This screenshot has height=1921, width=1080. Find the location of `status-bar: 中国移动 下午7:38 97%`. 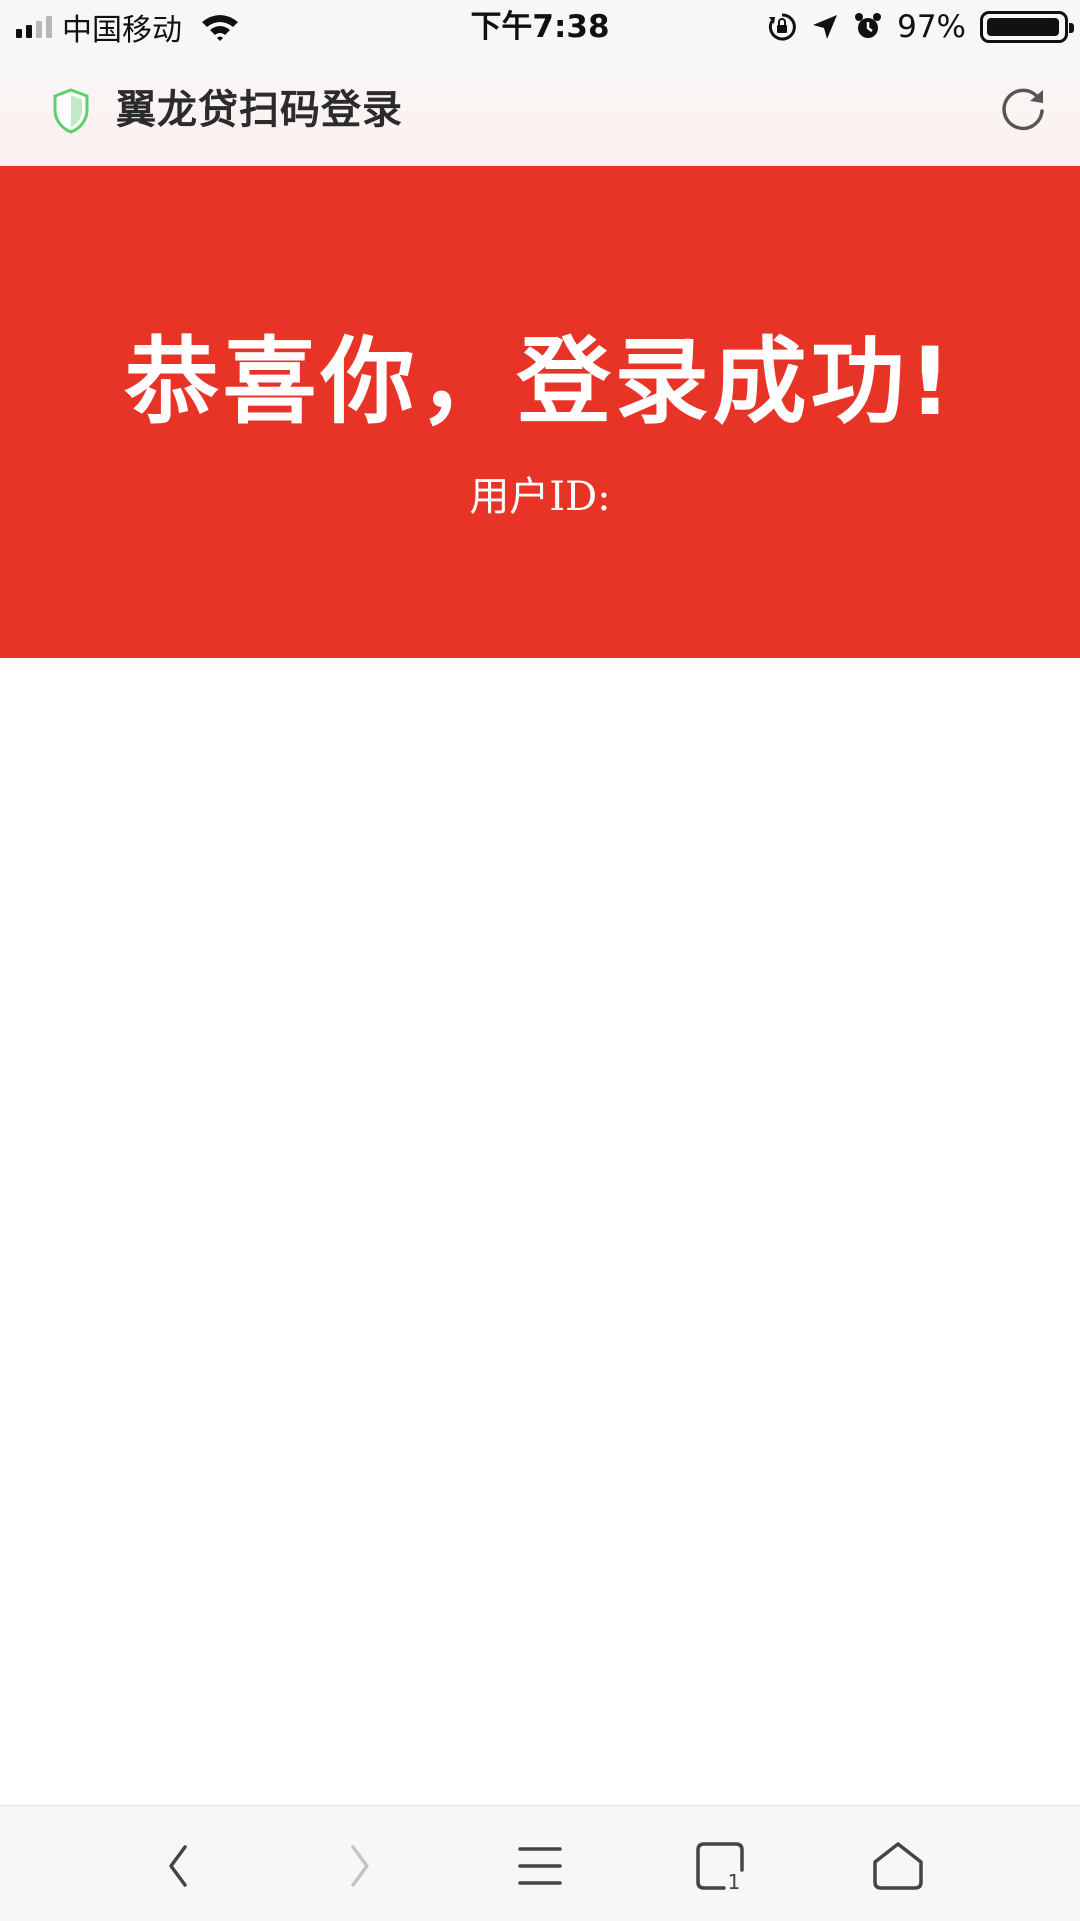

status-bar: 中国移动 下午7:38 97% is located at coordinates (540, 27).